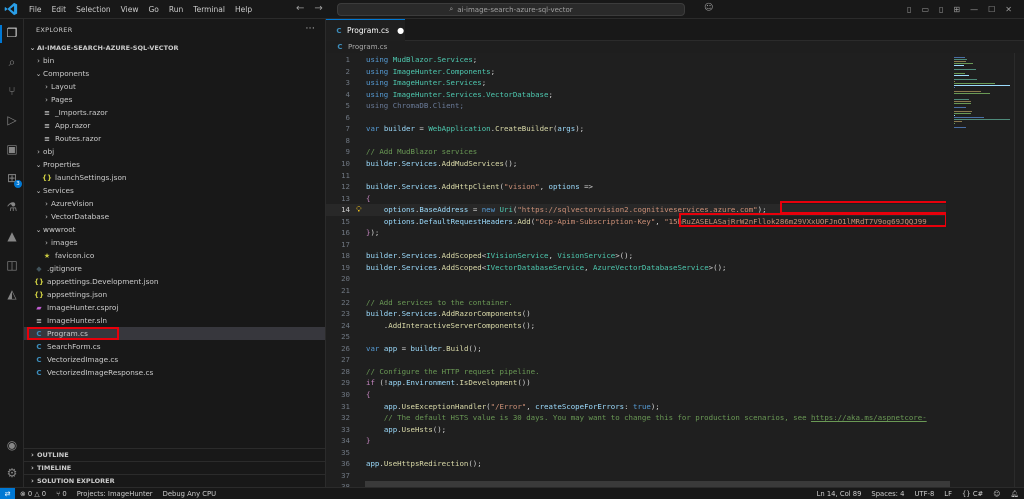 This screenshot has height=499, width=1024. I want to click on folder-item: ⌄ Properties, so click(174, 164).